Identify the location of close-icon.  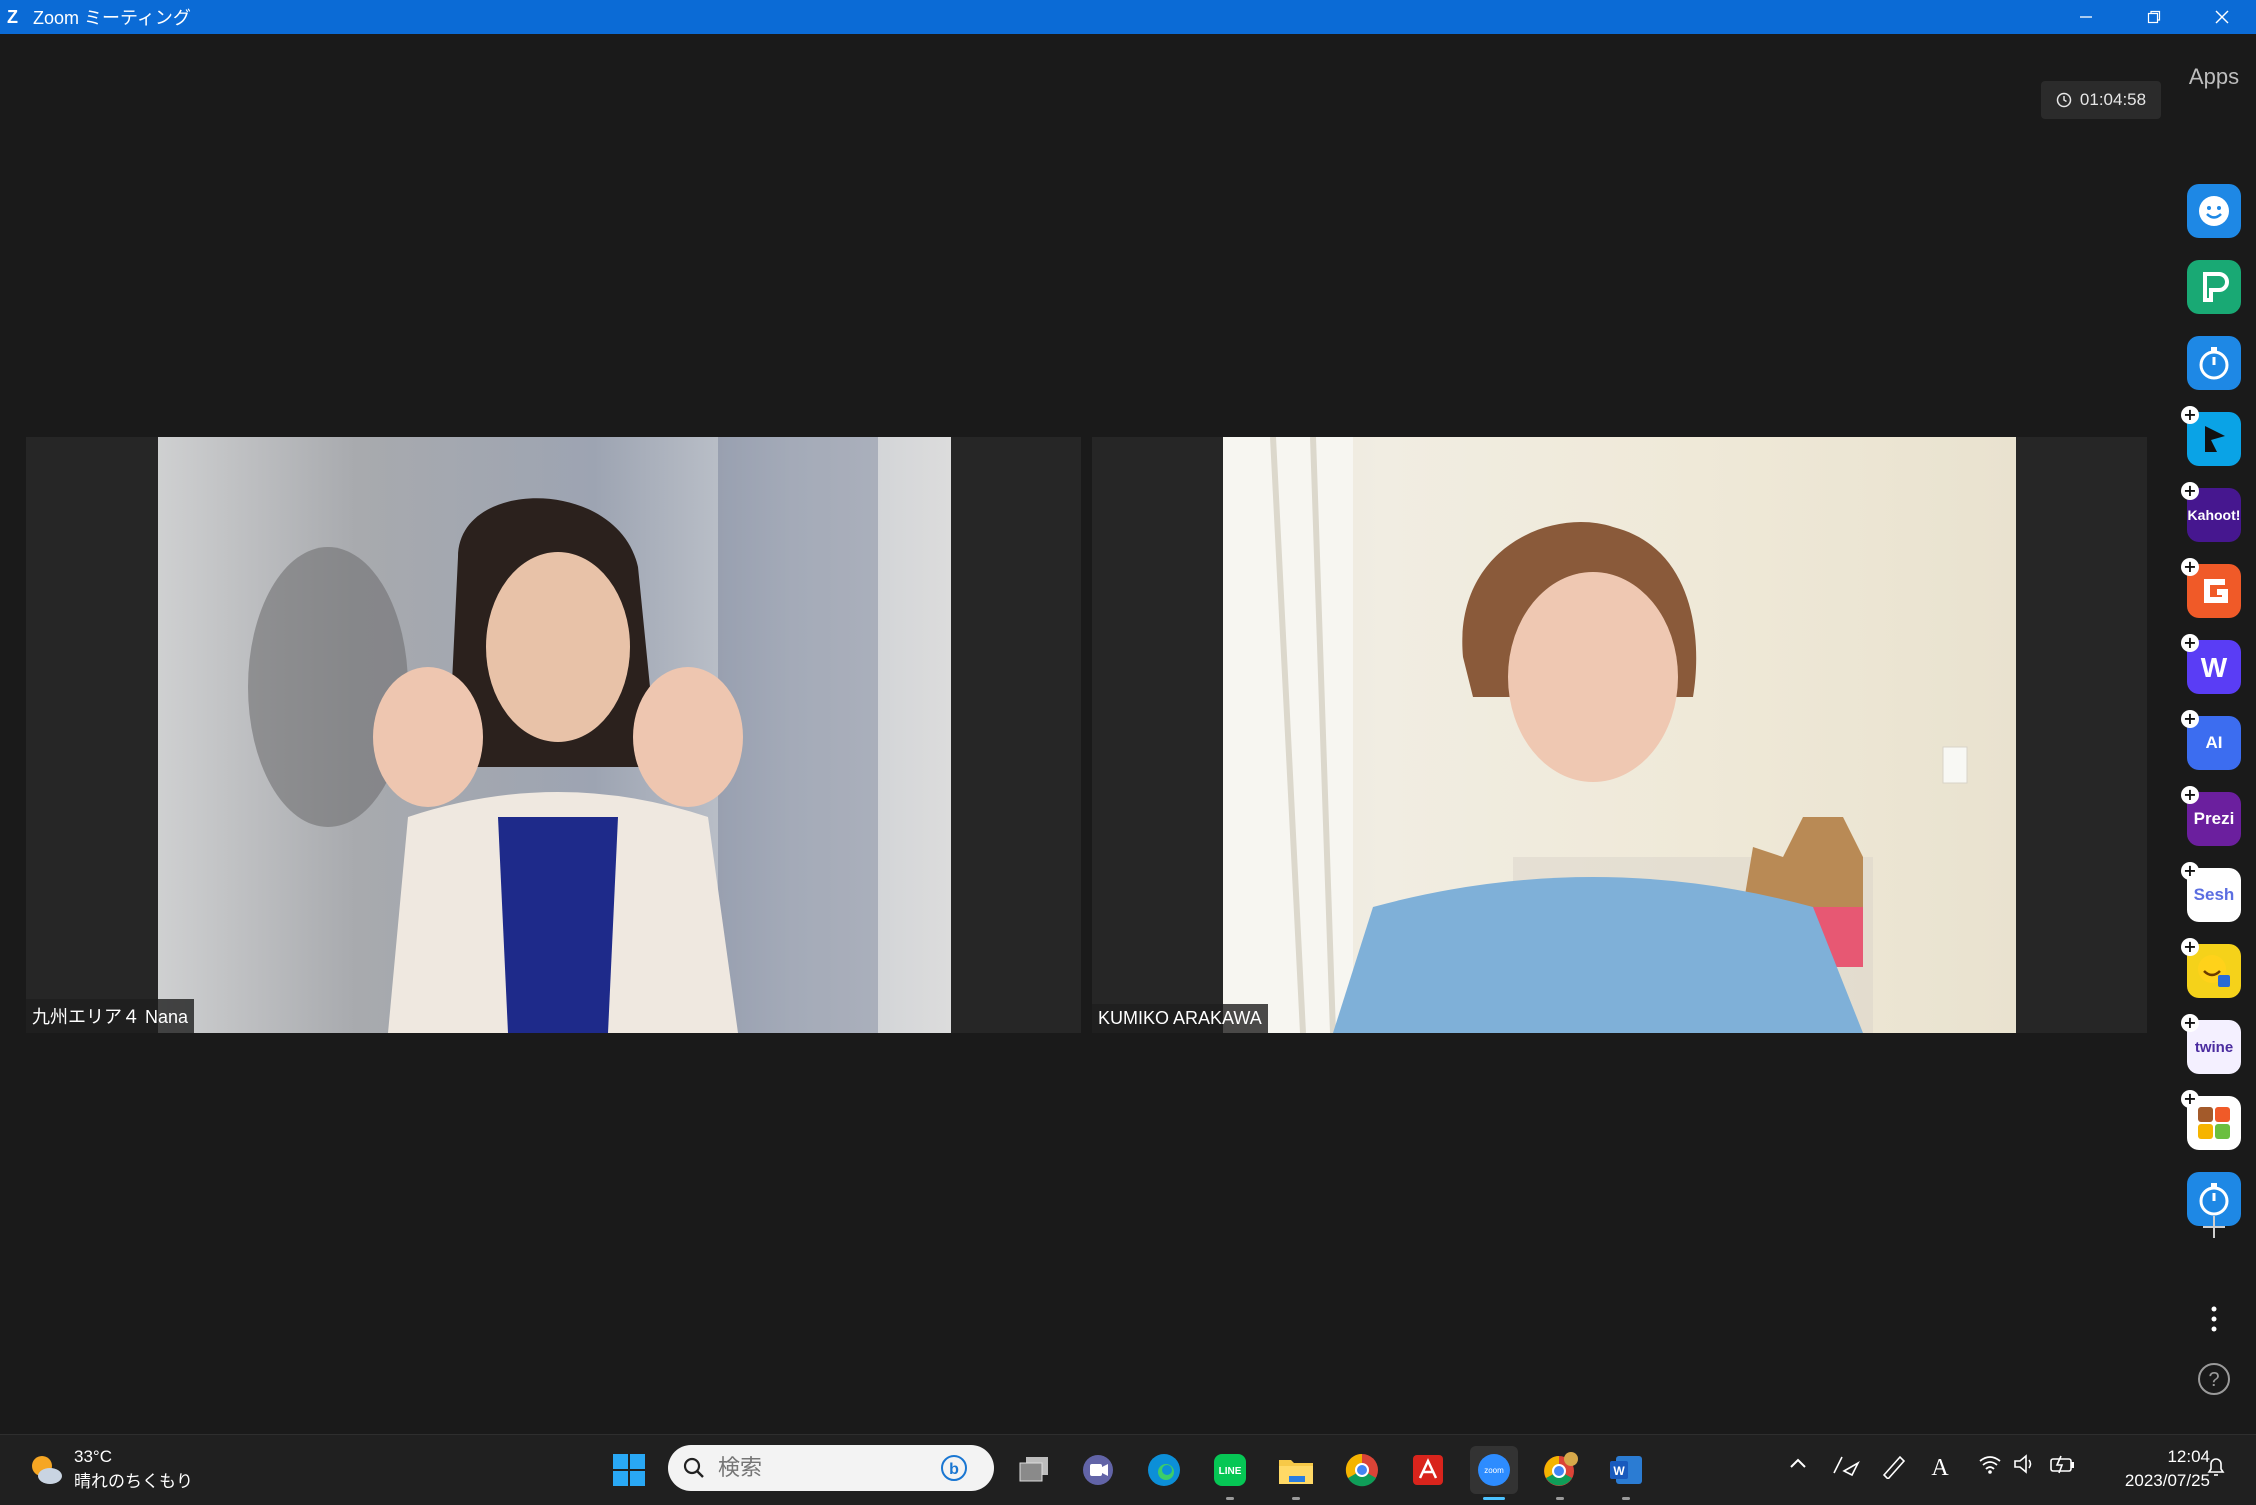
(2222, 17).